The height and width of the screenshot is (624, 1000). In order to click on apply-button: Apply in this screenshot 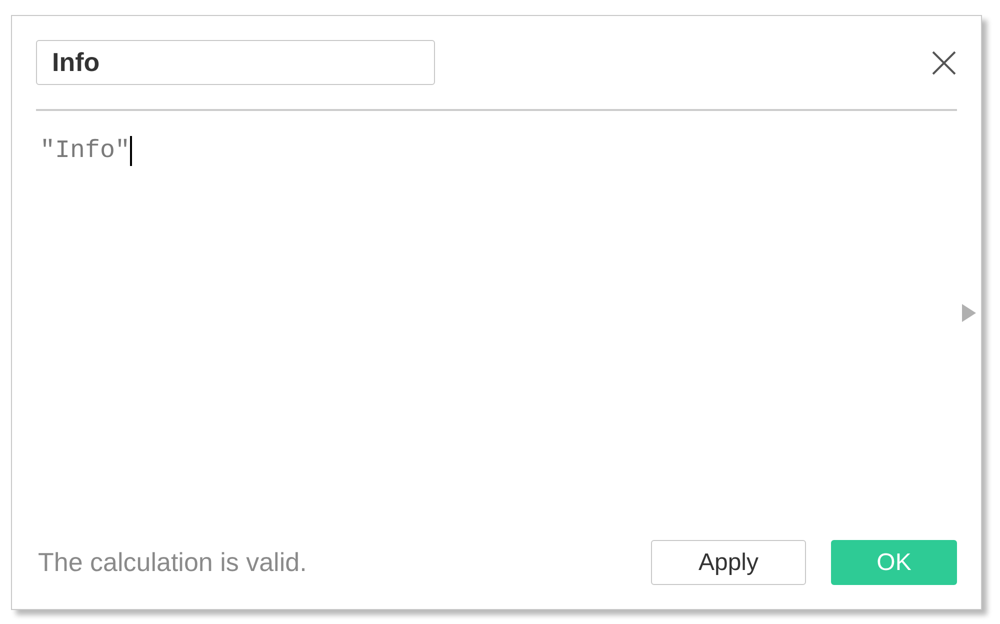, I will do `click(728, 562)`.